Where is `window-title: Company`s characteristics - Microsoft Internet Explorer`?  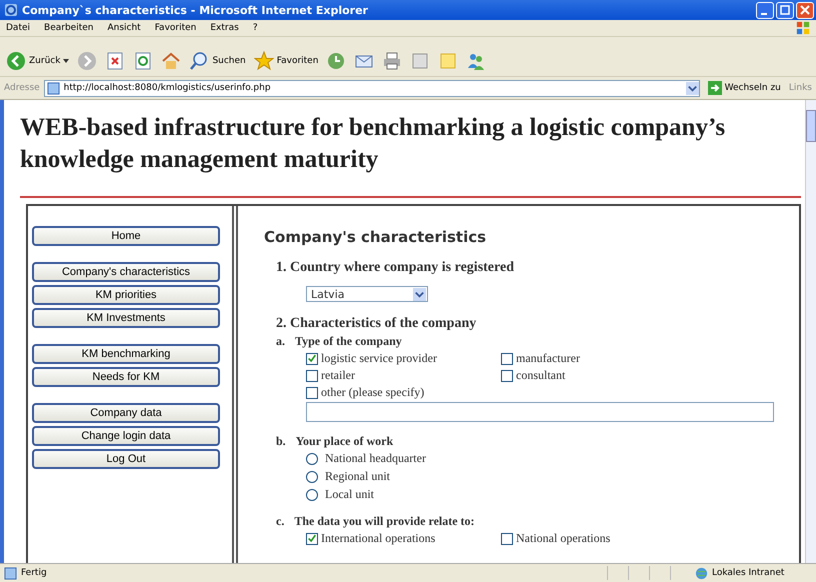 window-title: Company`s characteristics - Microsoft Internet Explorer is located at coordinates (195, 10).